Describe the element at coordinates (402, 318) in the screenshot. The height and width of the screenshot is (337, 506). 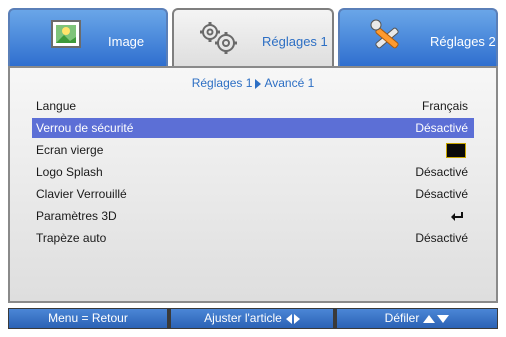
I see `scroll-label: Défiler` at that location.